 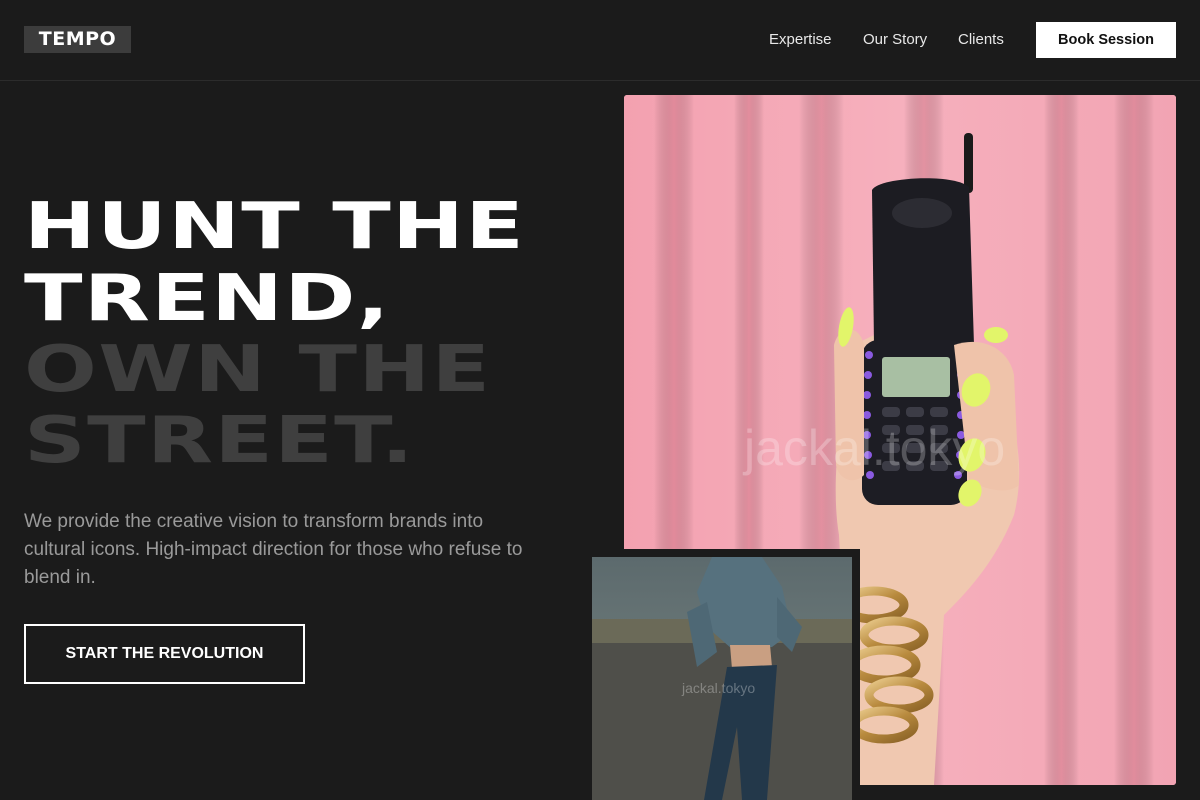 What do you see at coordinates (895, 40) in the screenshot?
I see `nav-link-our-story: Our Story` at bounding box center [895, 40].